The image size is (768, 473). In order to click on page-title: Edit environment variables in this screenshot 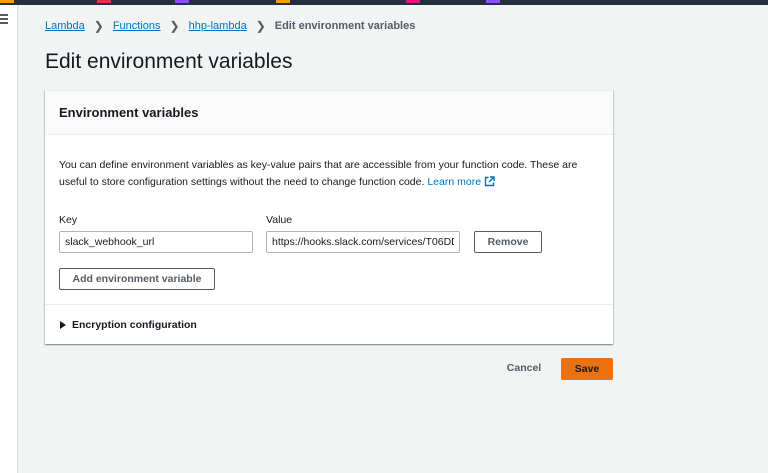, I will do `click(169, 61)`.